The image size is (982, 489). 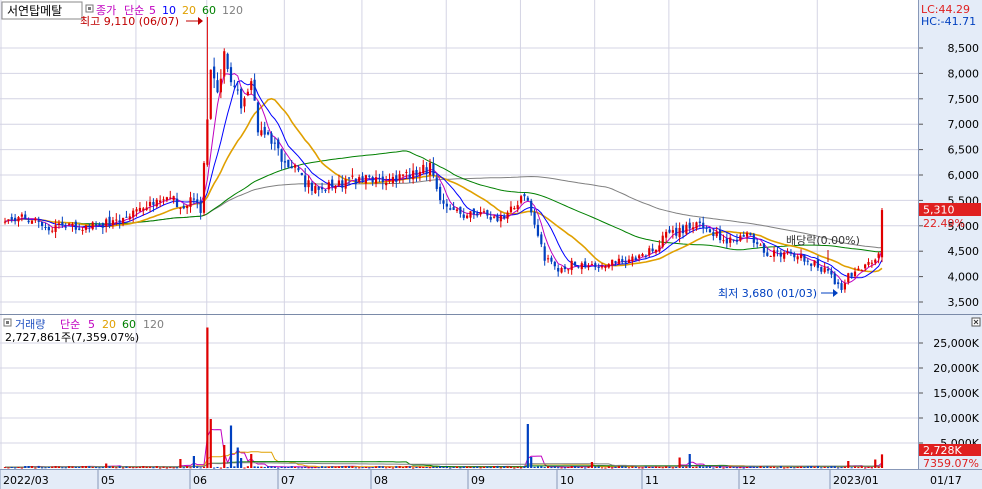 What do you see at coordinates (34, 11) in the screenshot?
I see `stock-name: 서연탑메탈` at bounding box center [34, 11].